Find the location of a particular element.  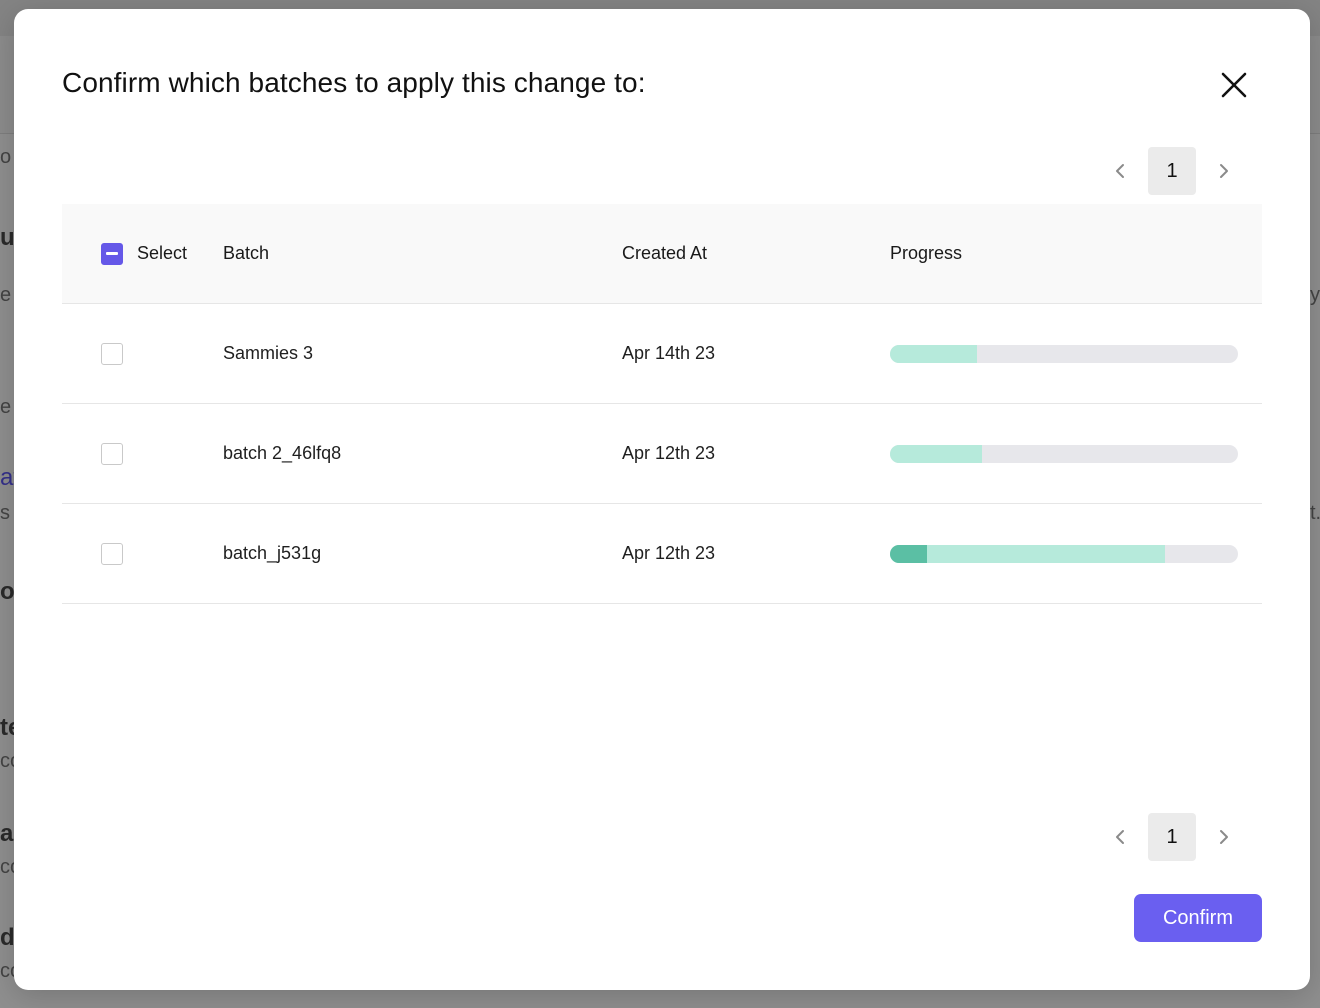

select-all-cell is located at coordinates (112, 253).